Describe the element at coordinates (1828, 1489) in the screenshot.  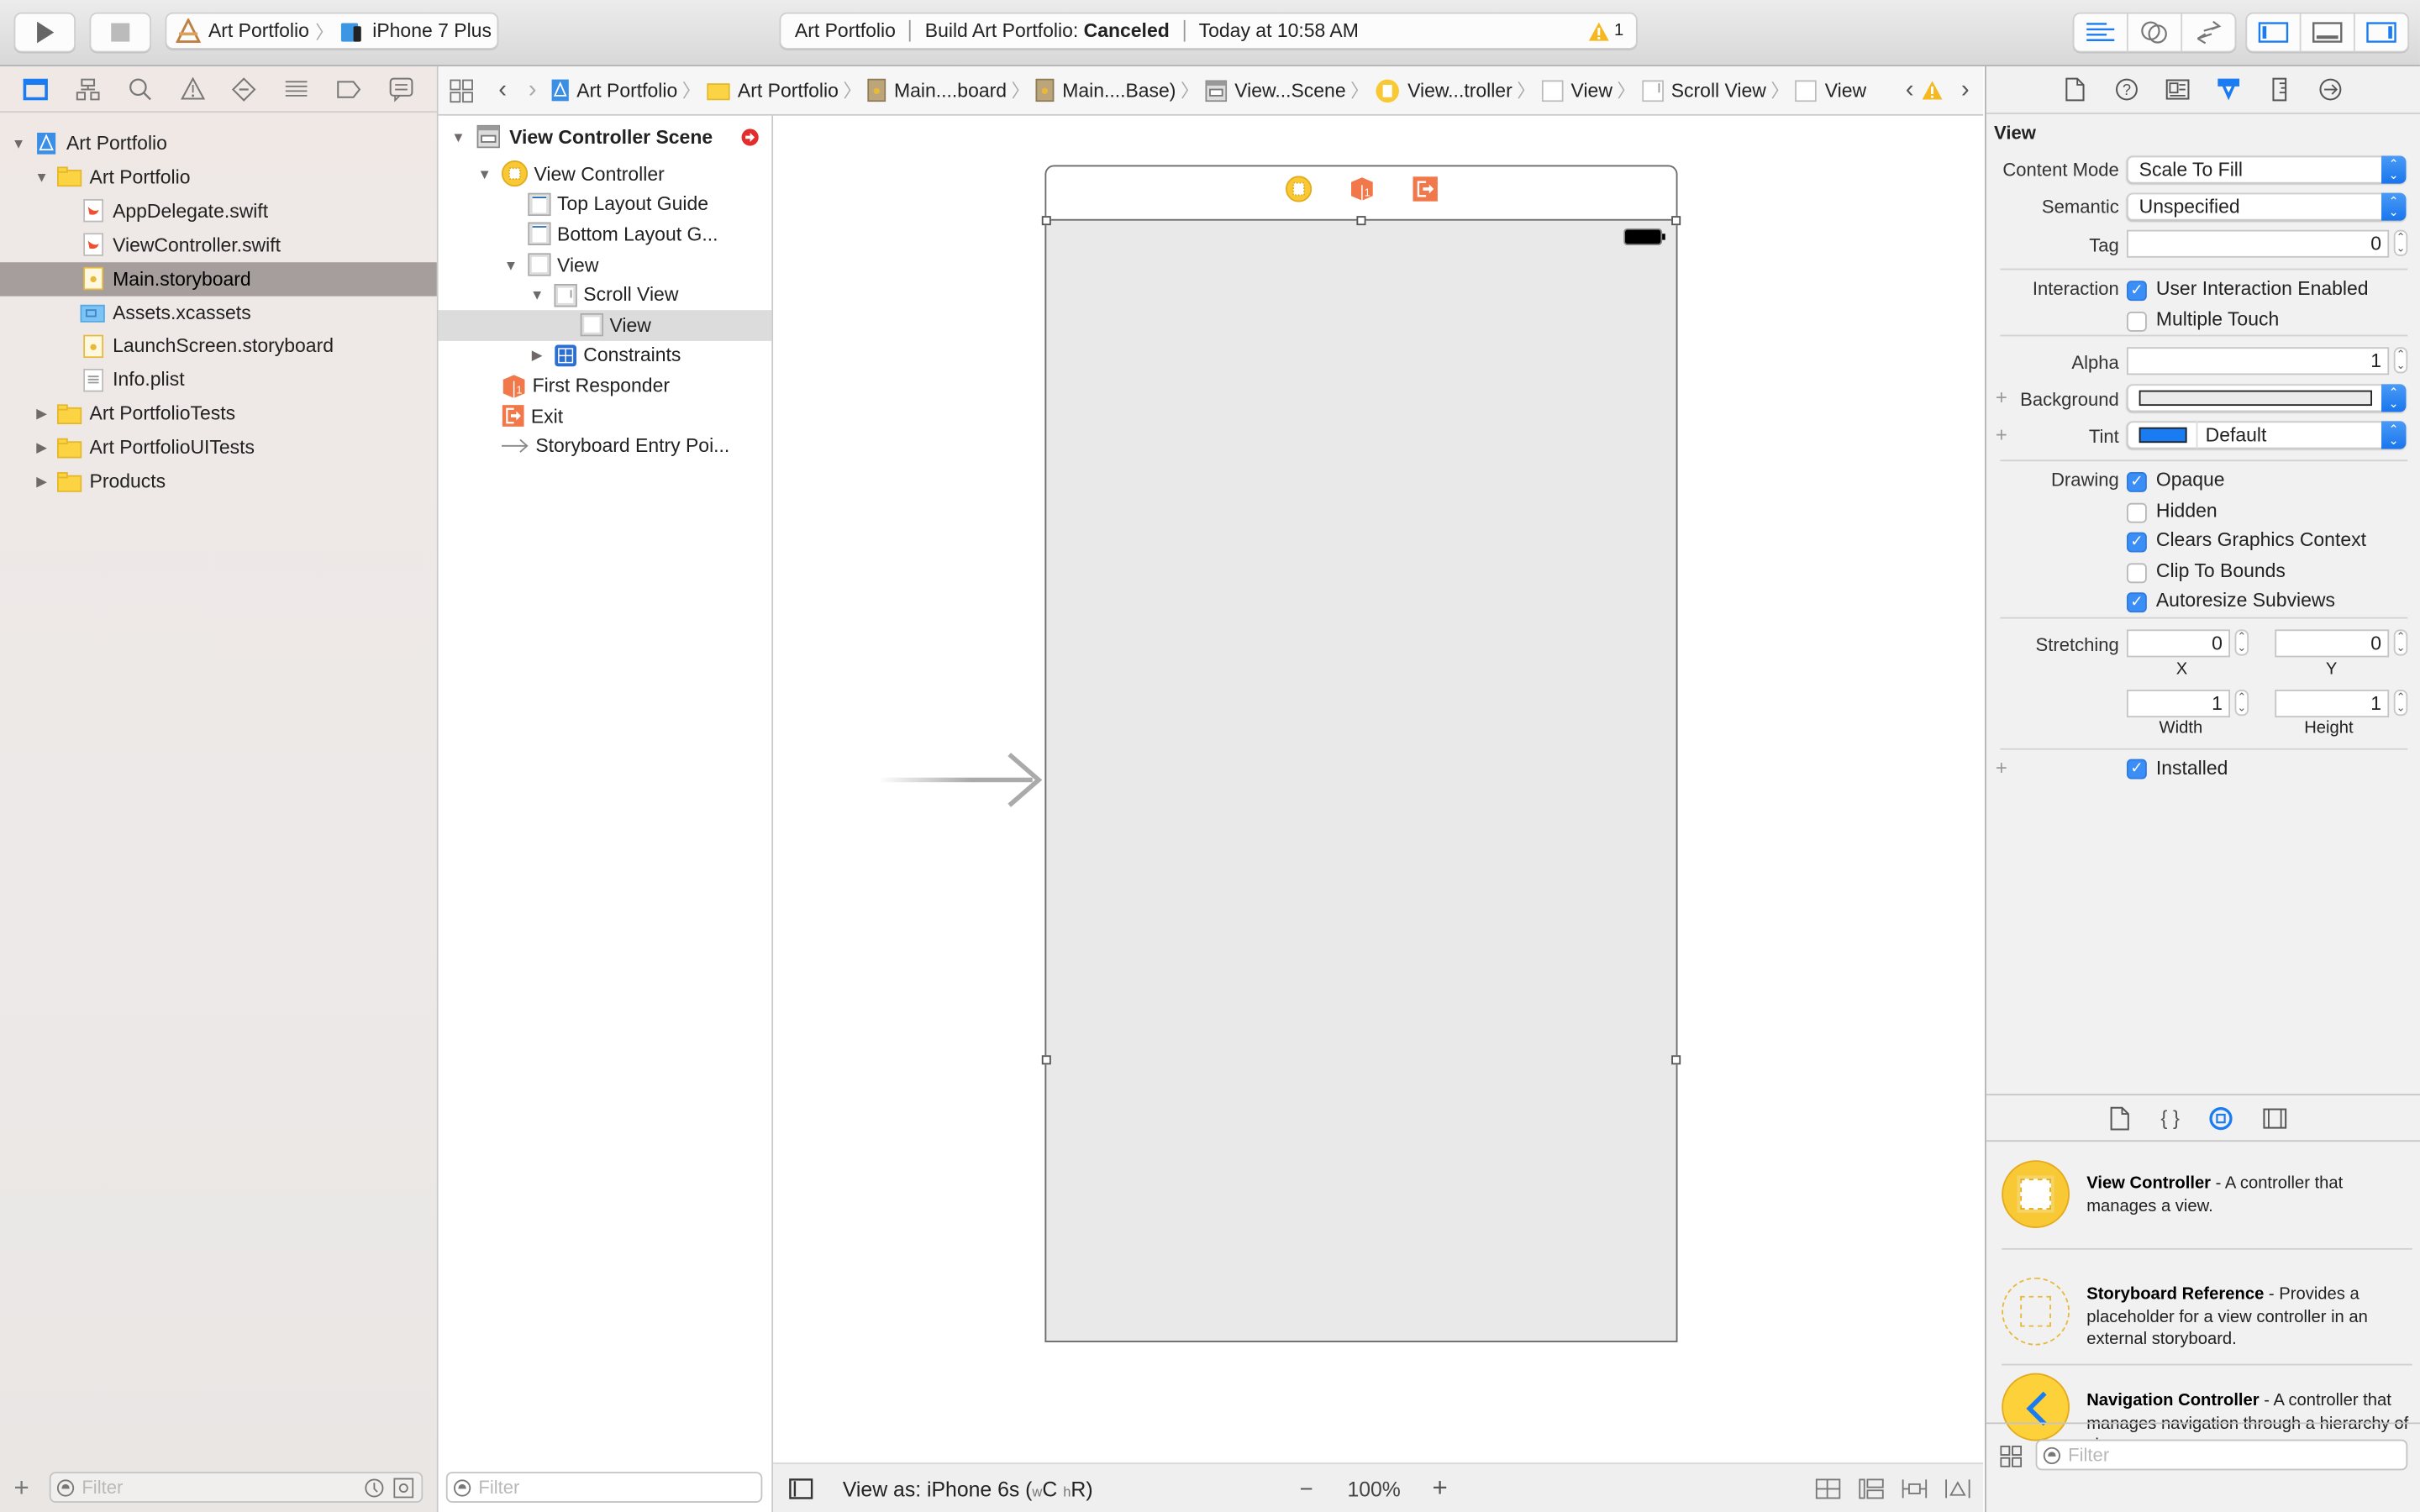
I see `update-frames-icon` at that location.